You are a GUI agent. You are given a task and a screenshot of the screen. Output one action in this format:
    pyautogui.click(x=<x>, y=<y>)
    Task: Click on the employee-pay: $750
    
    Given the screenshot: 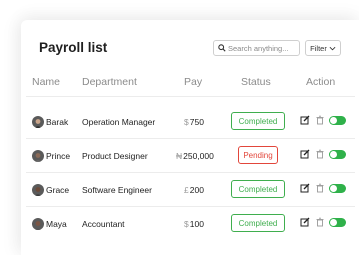 What is the action you would take?
    pyautogui.click(x=194, y=122)
    